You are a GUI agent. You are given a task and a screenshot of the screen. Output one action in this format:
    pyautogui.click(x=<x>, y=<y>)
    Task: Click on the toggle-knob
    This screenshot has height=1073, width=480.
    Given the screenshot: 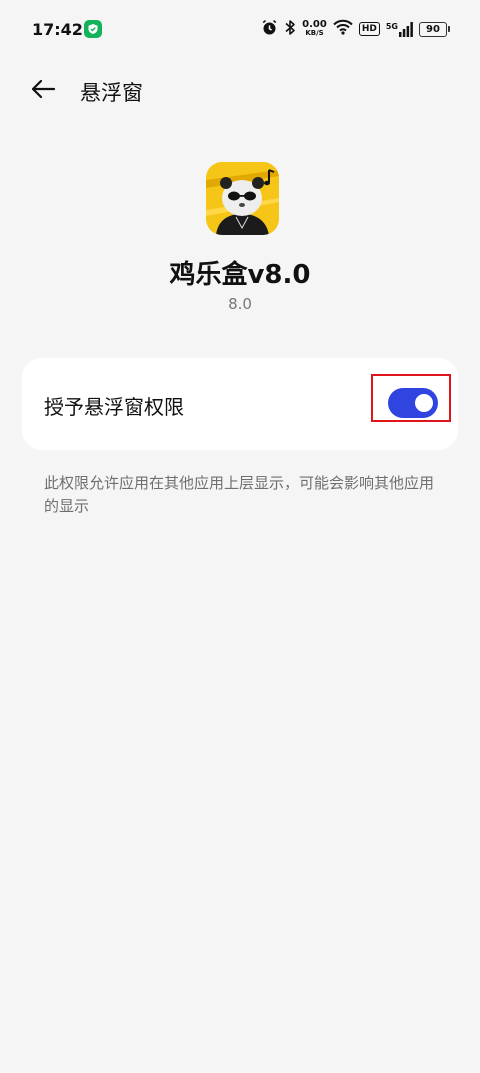 What is the action you would take?
    pyautogui.click(x=424, y=403)
    